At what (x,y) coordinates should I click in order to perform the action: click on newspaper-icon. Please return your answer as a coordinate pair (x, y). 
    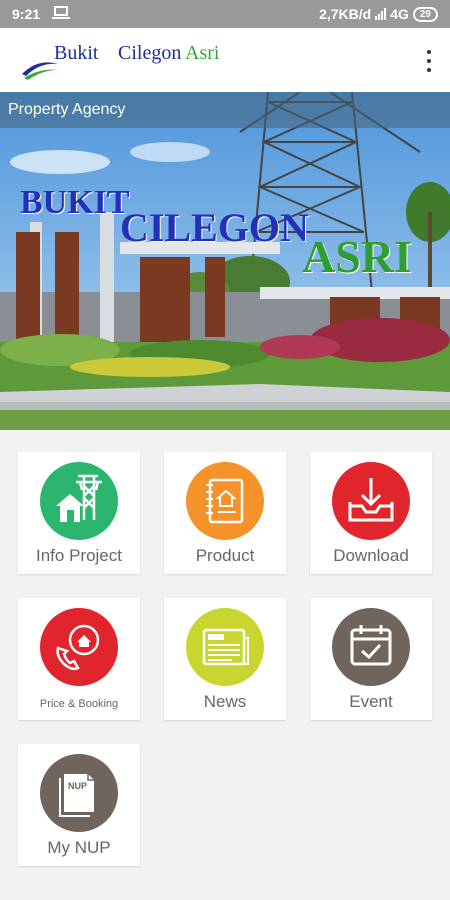
    Looking at the image, I should click on (225, 647).